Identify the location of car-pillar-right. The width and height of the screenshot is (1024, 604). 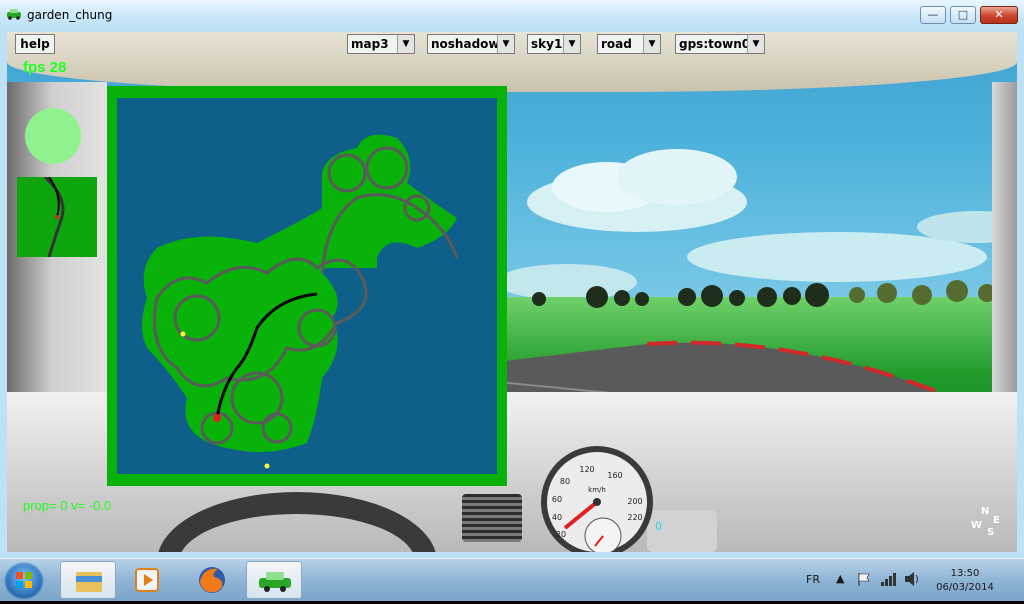
(1004, 252).